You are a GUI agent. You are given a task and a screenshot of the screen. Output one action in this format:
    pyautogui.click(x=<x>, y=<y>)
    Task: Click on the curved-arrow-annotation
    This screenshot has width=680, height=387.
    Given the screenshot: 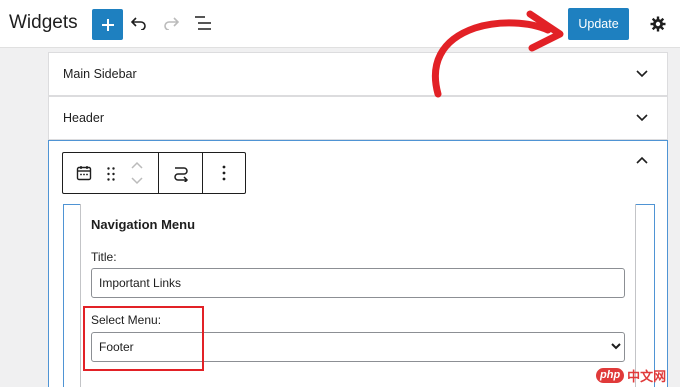 What is the action you would take?
    pyautogui.click(x=497, y=54)
    